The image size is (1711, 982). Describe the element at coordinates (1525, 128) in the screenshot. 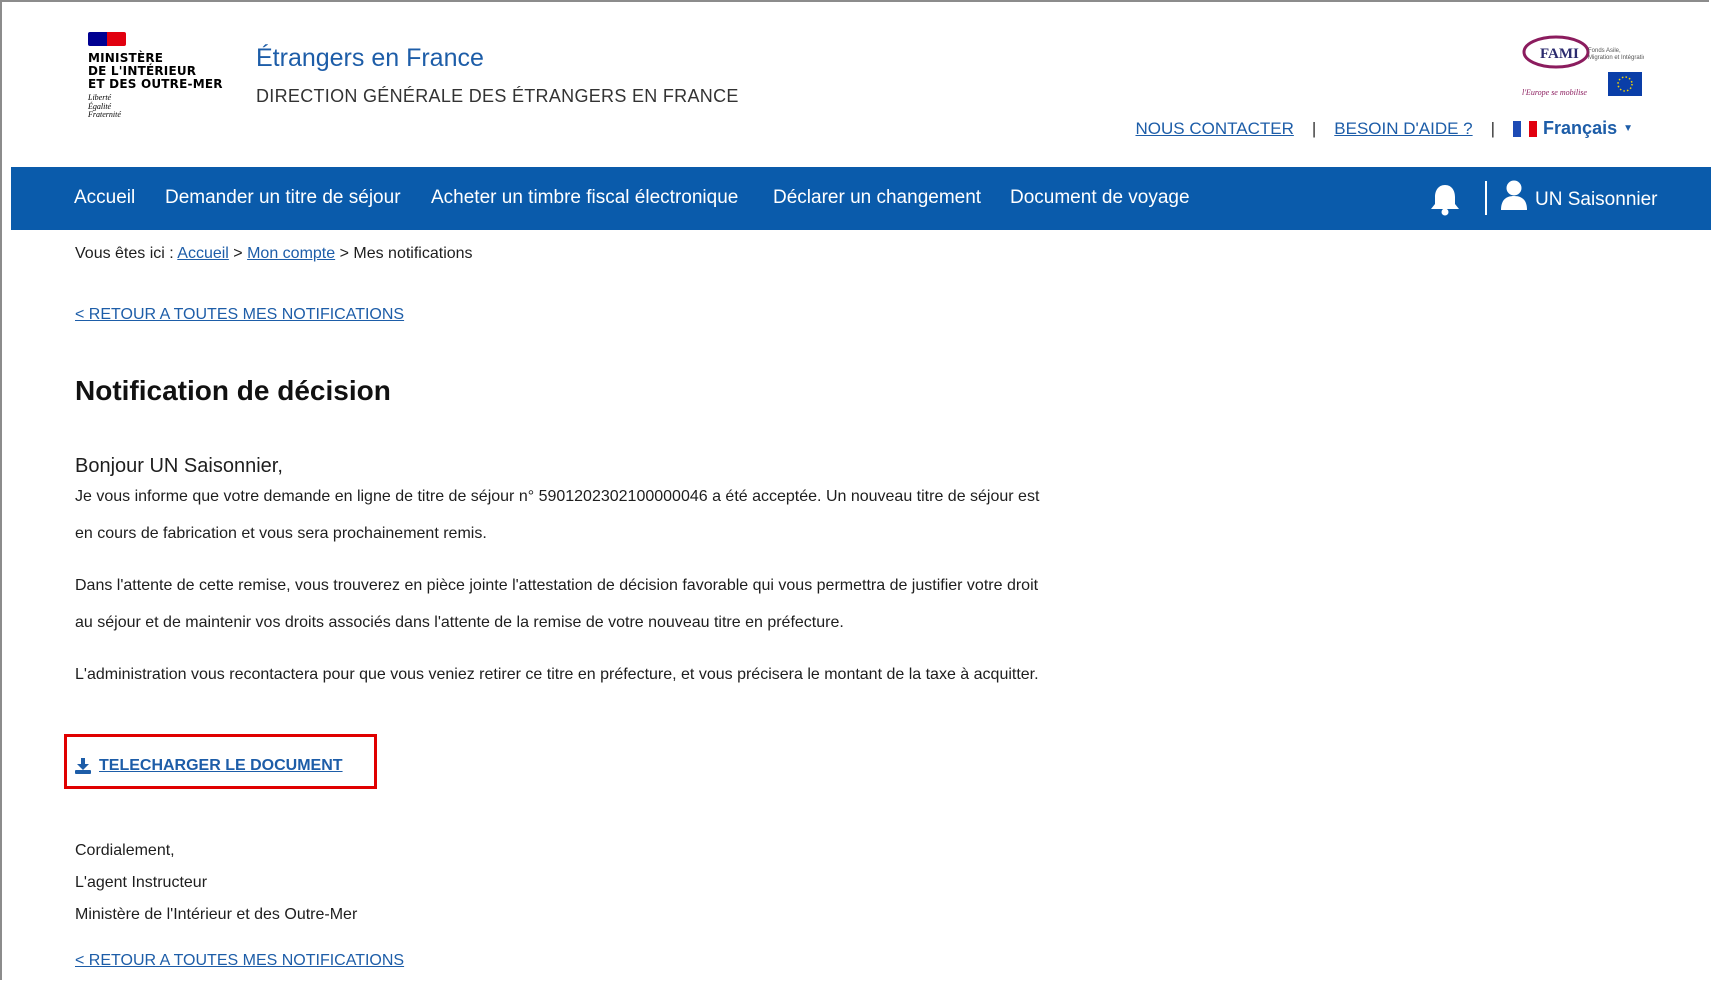

I see `french-flag-icon` at that location.